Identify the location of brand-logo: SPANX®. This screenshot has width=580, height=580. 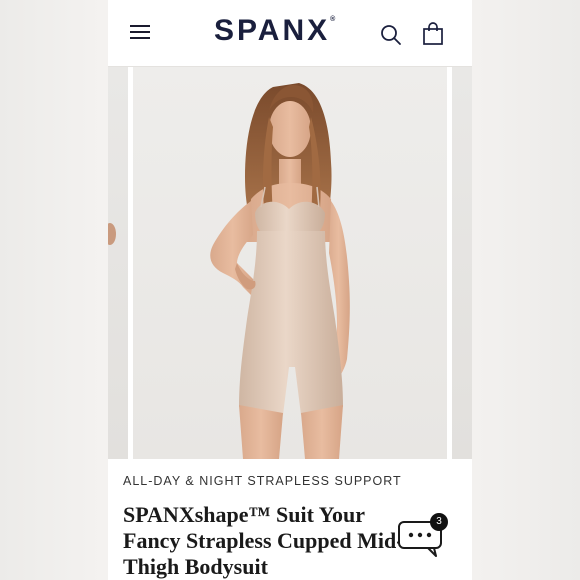
(274, 31).